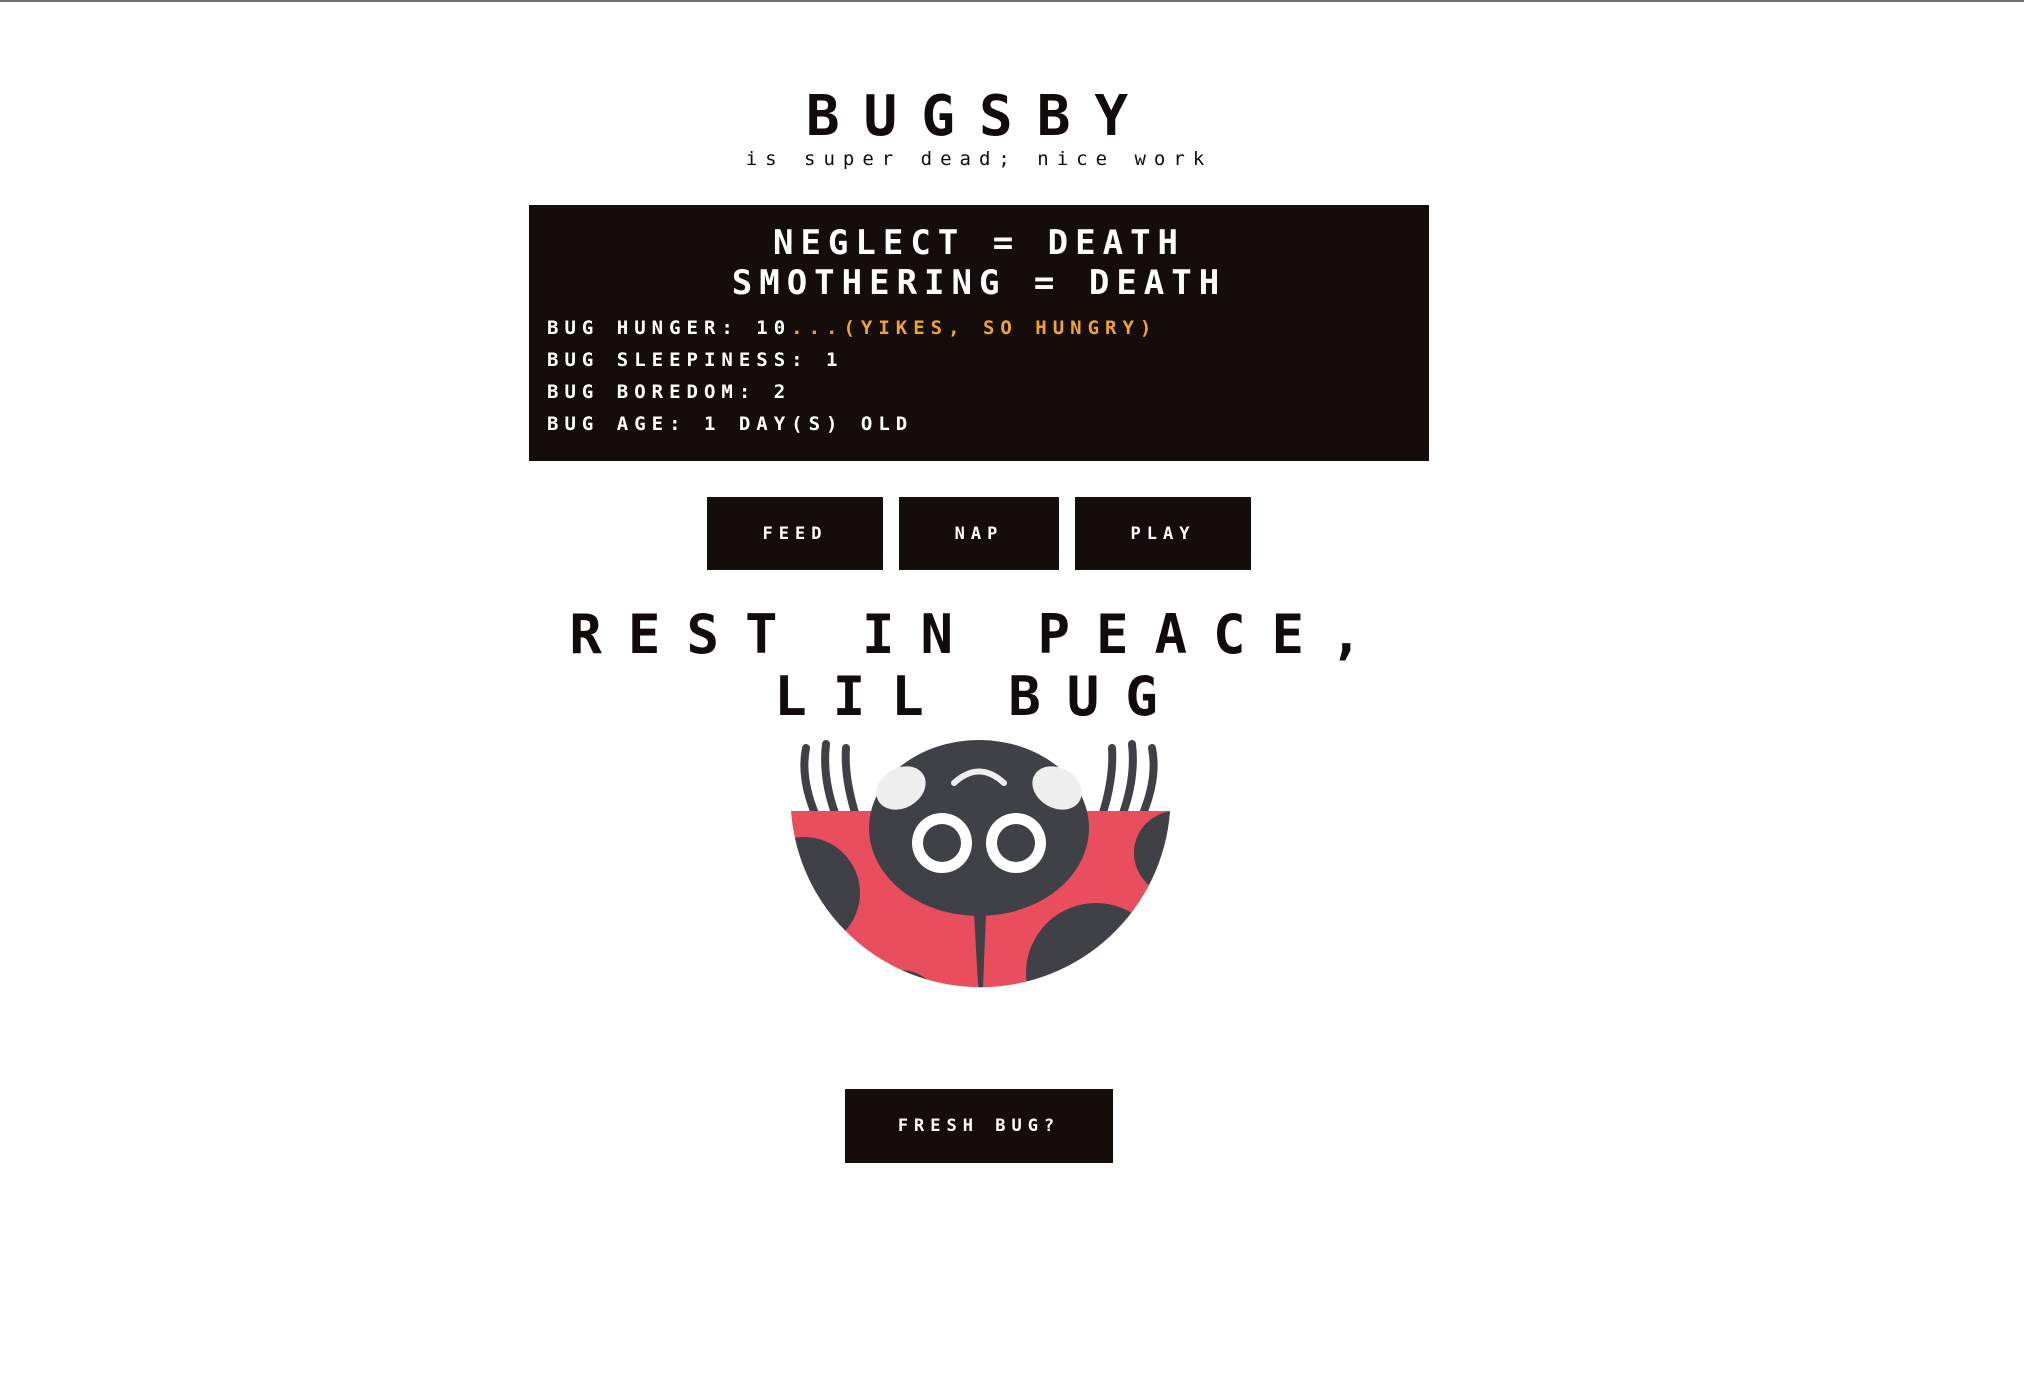 This screenshot has height=1396, width=2024. Describe the element at coordinates (979, 243) in the screenshot. I see `rule-neglect: NEGLECT = DEATH` at that location.